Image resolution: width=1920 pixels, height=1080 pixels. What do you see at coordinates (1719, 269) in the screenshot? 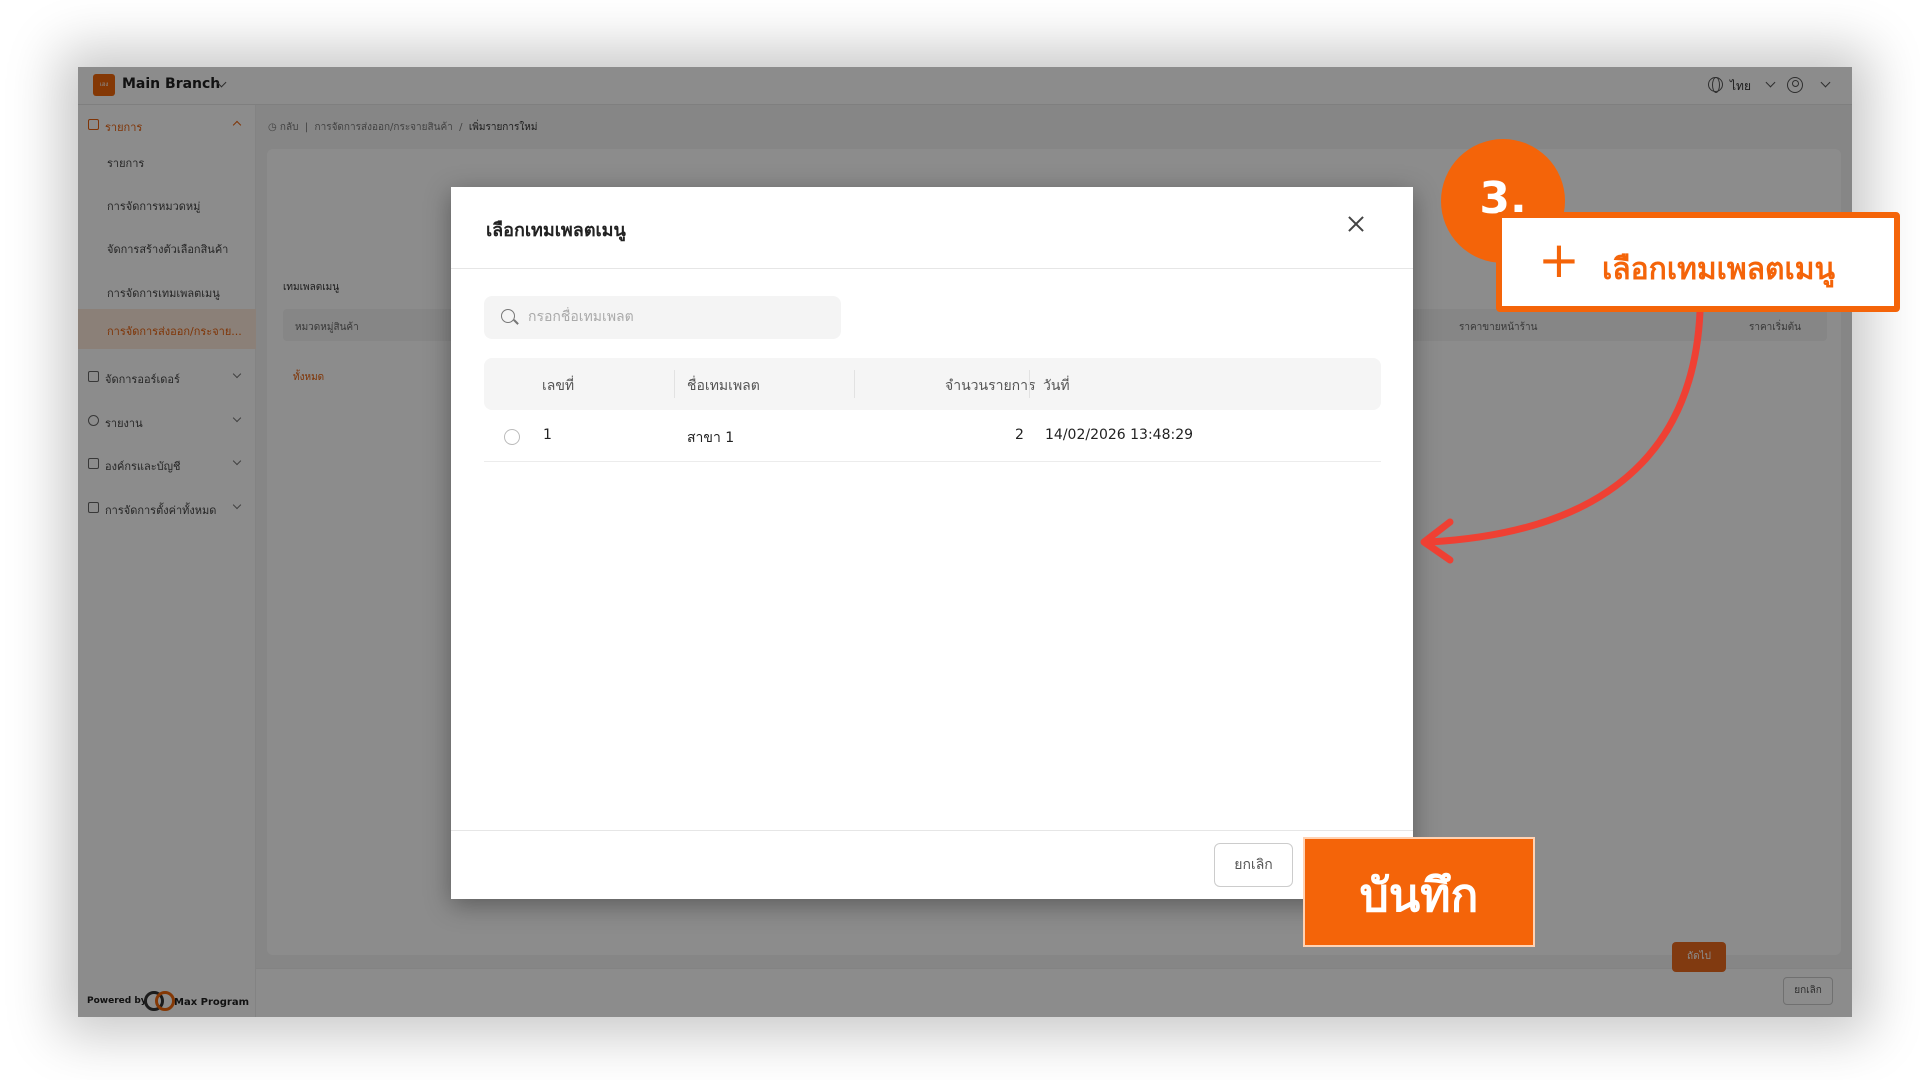
I see `callout-label: เลือกเทมเพลตเมนู` at bounding box center [1719, 269].